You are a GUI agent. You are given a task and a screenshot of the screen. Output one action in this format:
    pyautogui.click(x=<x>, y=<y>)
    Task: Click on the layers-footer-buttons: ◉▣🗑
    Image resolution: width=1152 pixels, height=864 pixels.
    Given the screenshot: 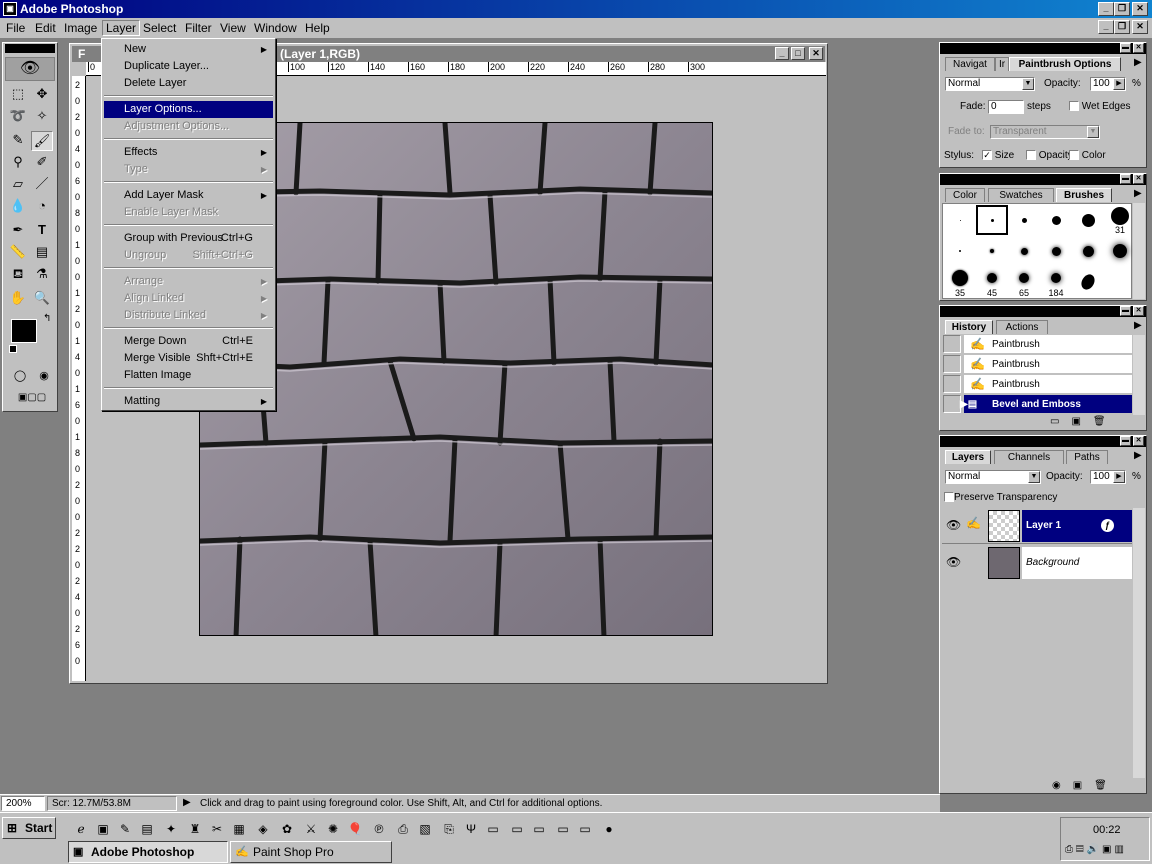 What is the action you would take?
    pyautogui.click(x=1085, y=785)
    